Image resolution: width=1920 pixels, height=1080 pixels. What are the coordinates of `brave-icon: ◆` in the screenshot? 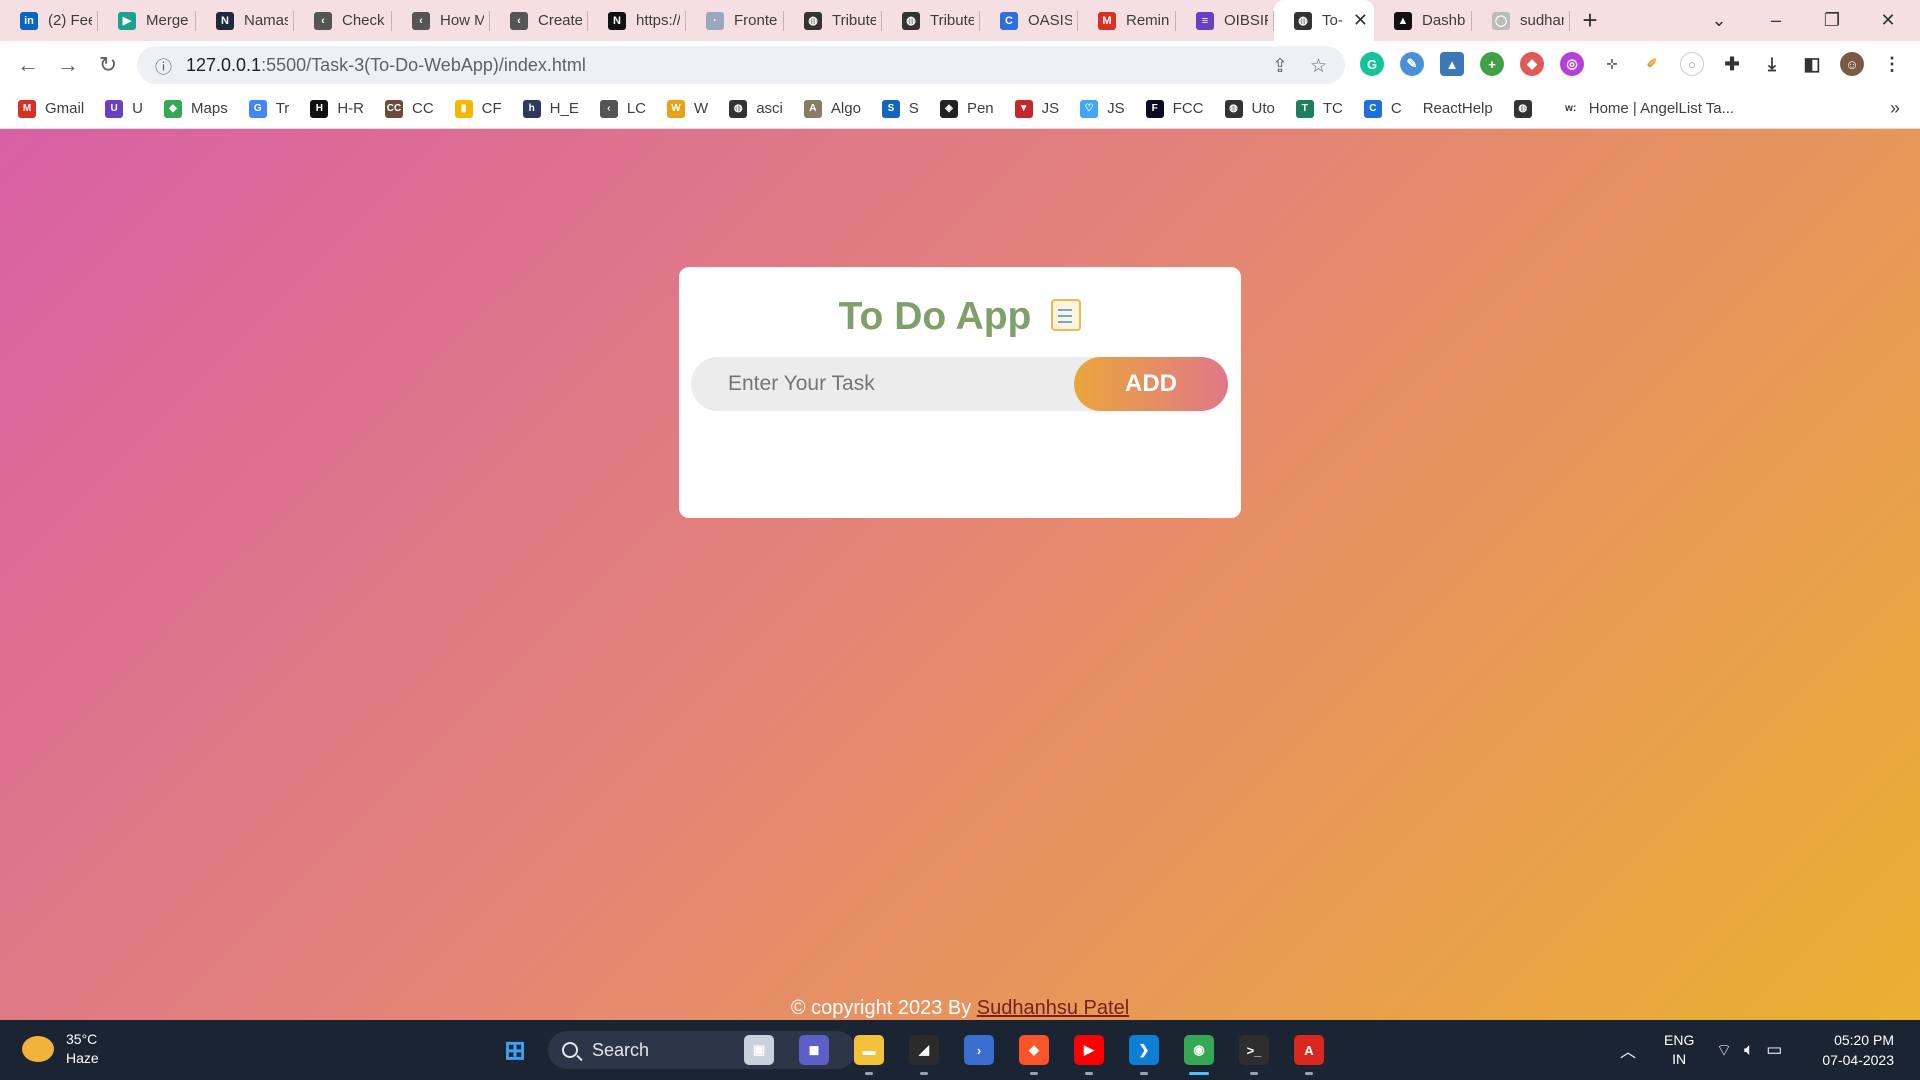 It's located at (1034, 1050).